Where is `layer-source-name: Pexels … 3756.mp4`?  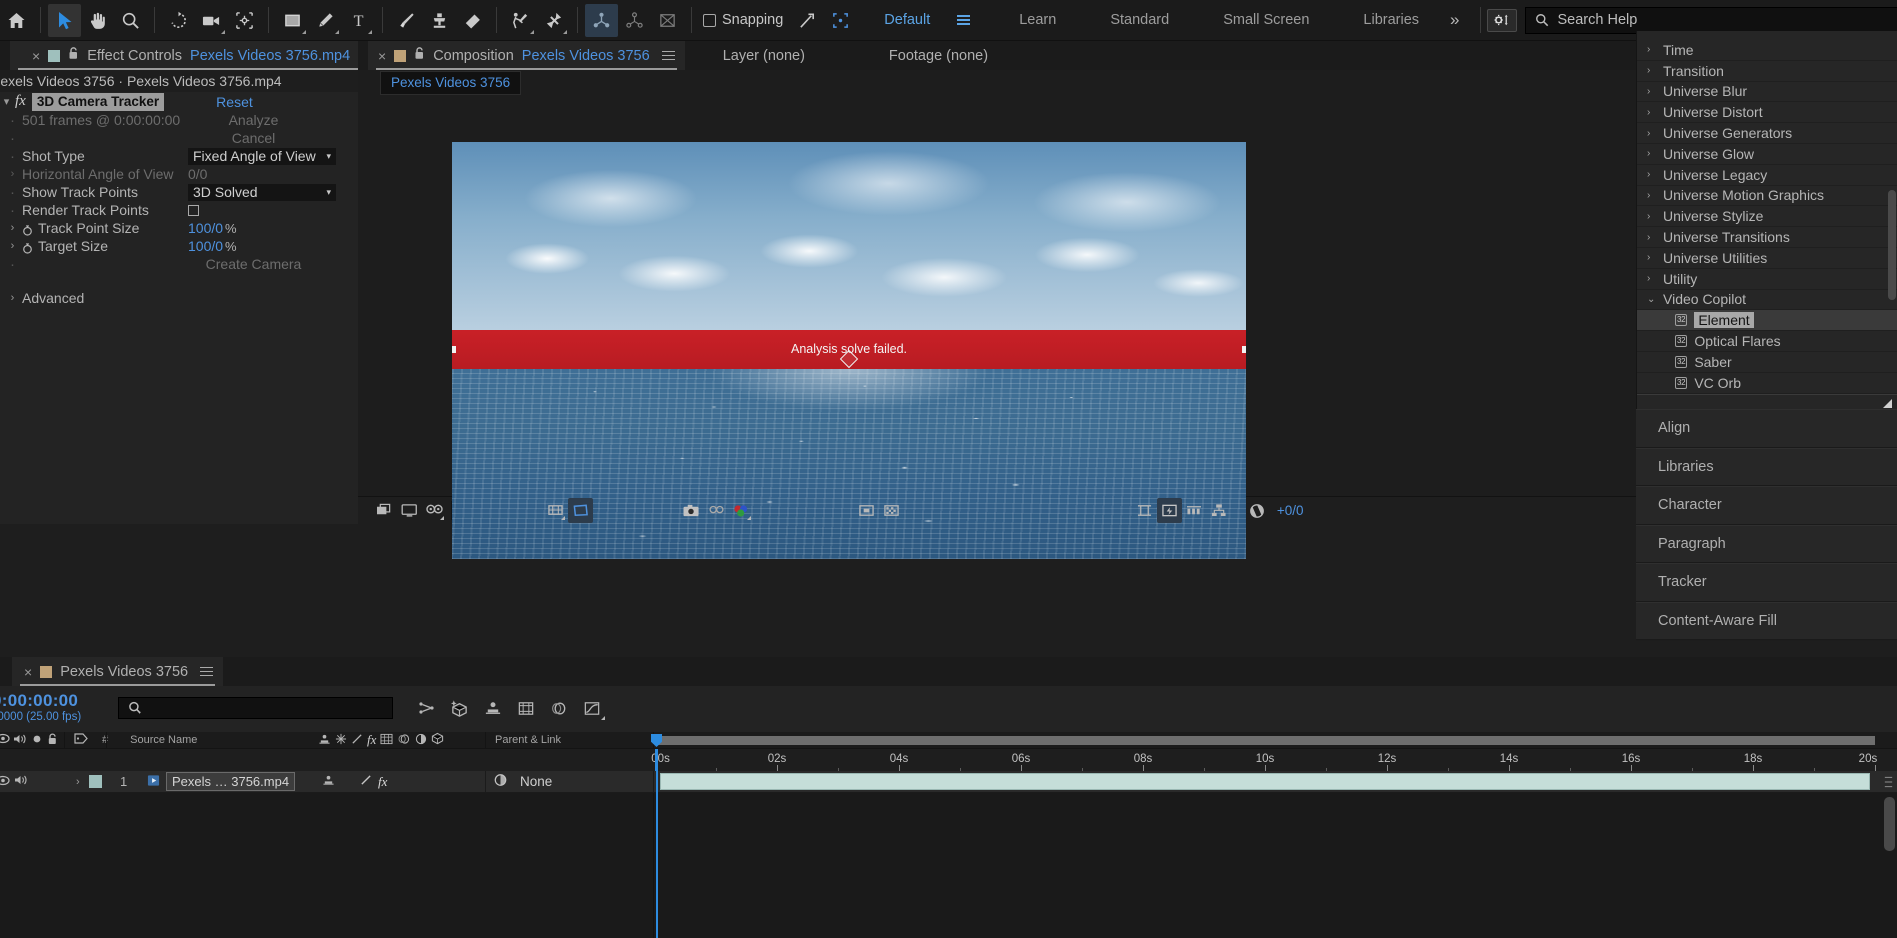
layer-source-name: Pexels … 3756.mp4 is located at coordinates (231, 781).